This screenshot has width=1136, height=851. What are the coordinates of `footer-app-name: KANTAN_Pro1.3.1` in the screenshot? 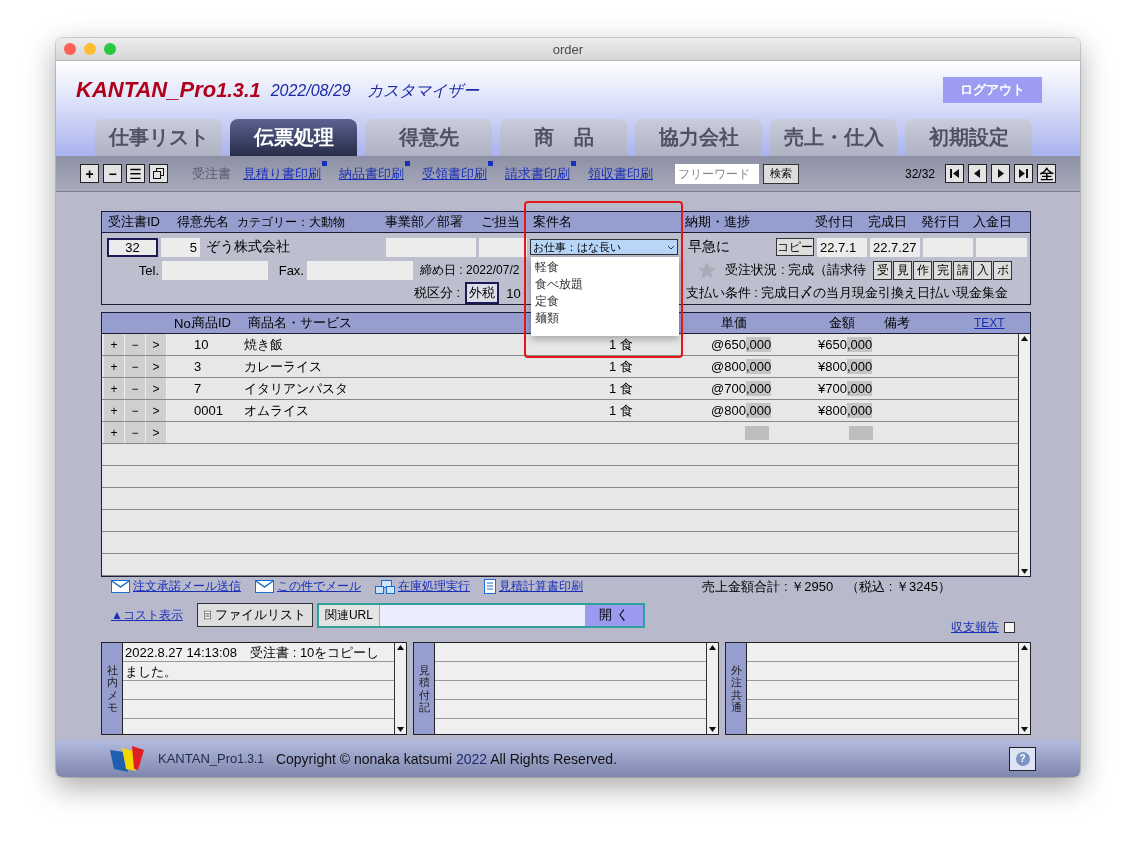 It's located at (211, 758).